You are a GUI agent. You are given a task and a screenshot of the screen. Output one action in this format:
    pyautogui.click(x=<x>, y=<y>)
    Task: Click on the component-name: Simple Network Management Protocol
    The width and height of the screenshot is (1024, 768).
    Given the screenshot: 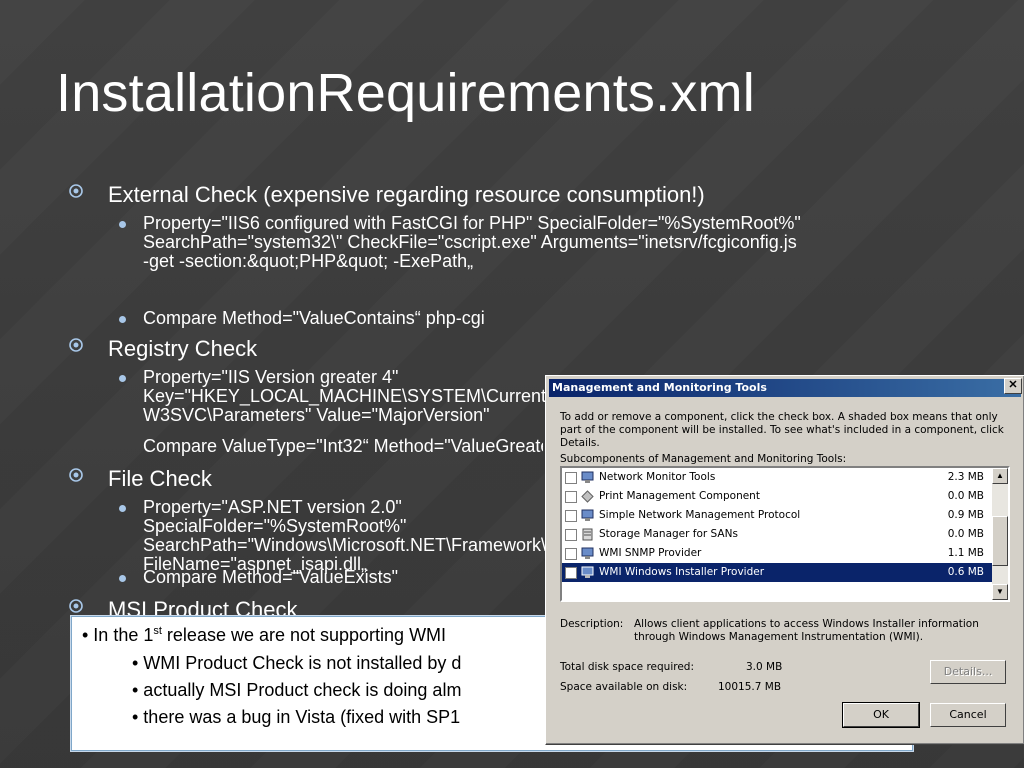 What is the action you would take?
    pyautogui.click(x=700, y=515)
    